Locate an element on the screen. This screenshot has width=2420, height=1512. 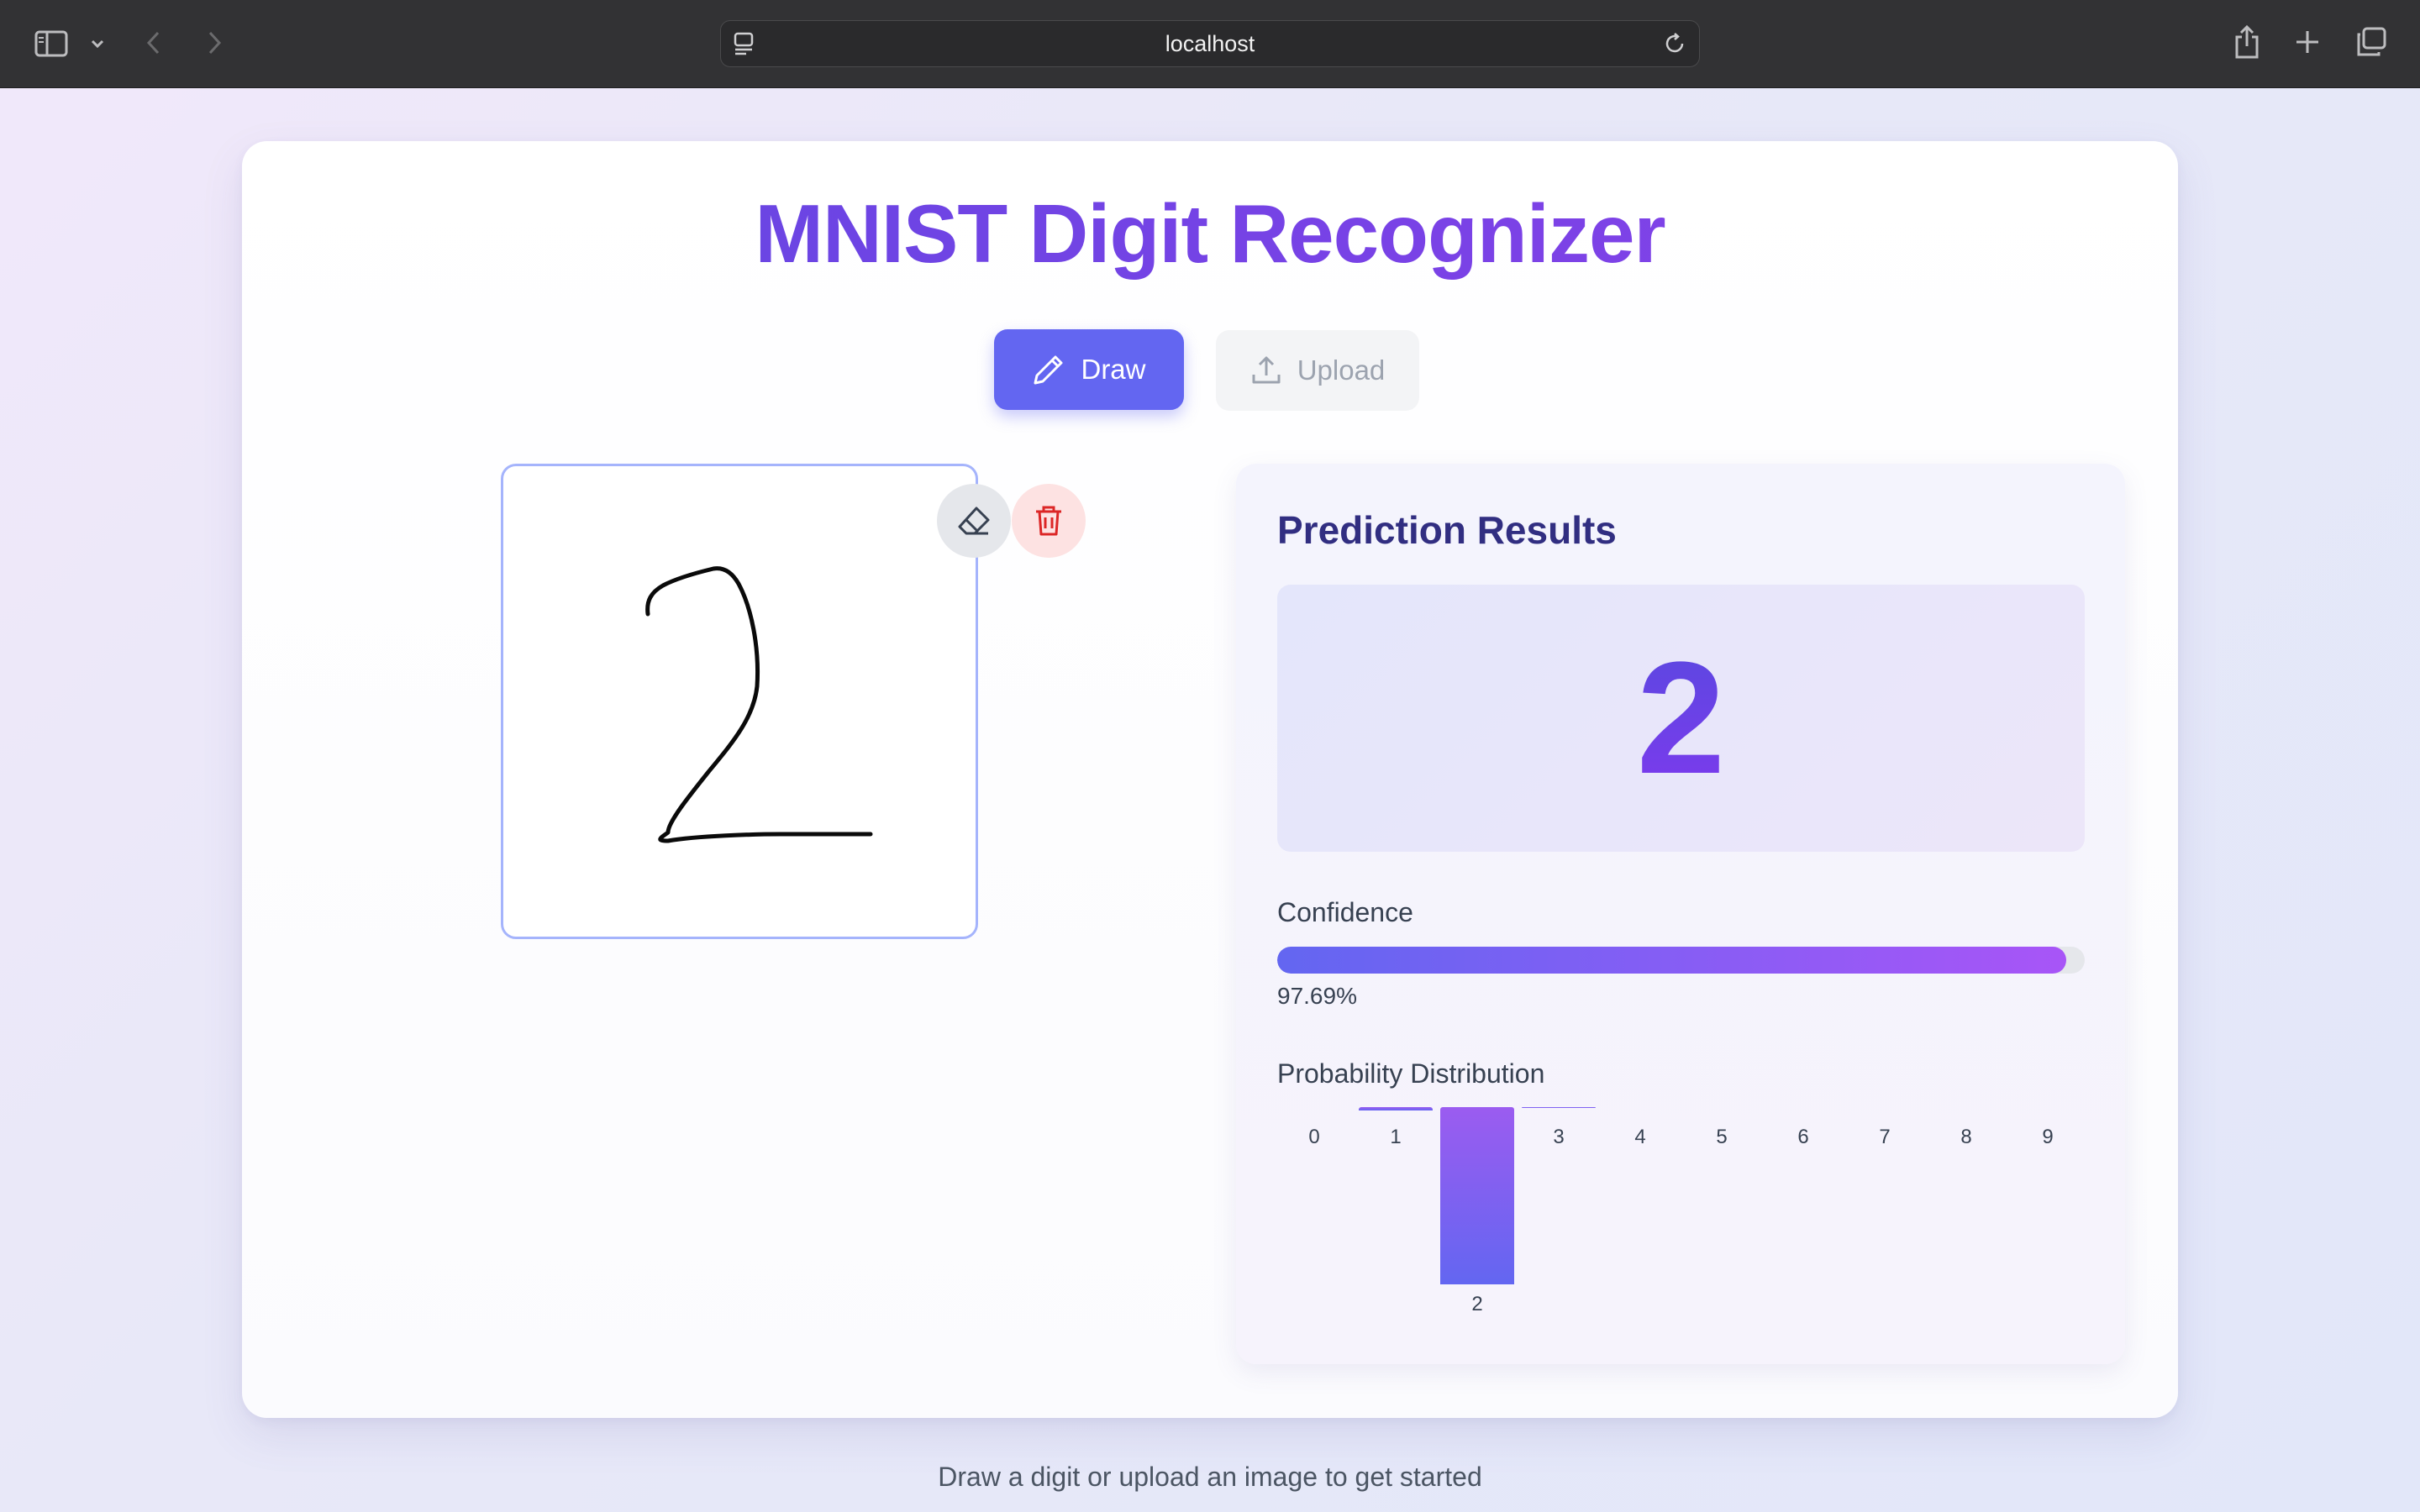
bar-label-0: 0 is located at coordinates (1314, 1137).